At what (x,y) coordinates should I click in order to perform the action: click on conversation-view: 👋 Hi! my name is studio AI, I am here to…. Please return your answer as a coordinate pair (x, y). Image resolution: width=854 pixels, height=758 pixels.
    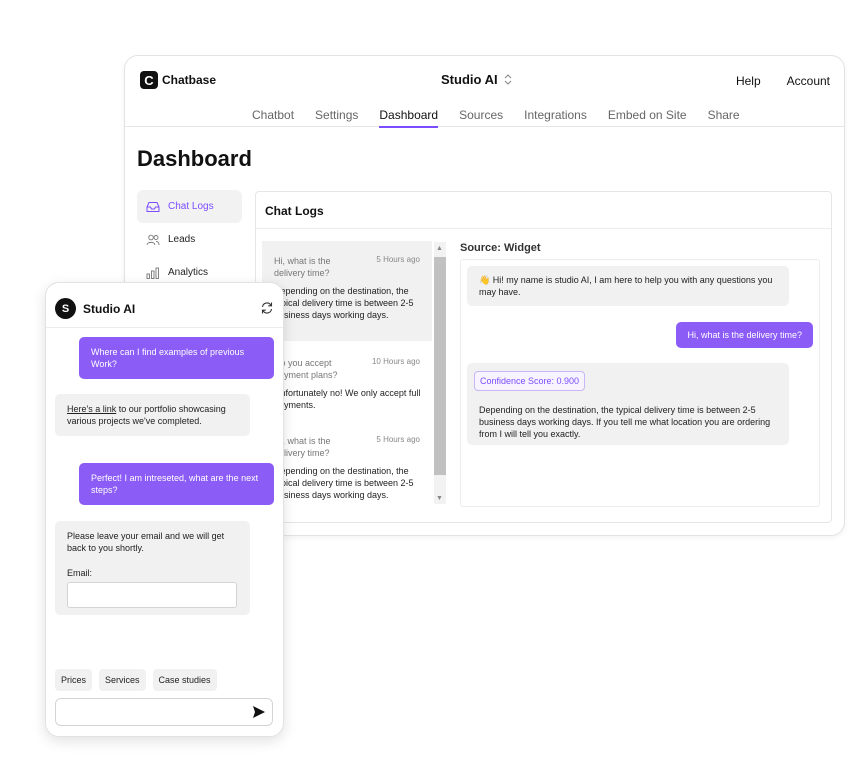
    Looking at the image, I should click on (640, 383).